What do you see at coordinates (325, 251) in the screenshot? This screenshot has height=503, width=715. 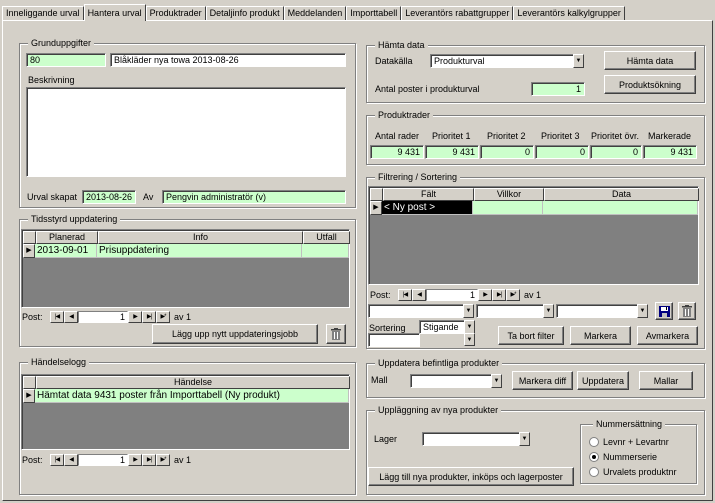 I see `cell-utfall` at bounding box center [325, 251].